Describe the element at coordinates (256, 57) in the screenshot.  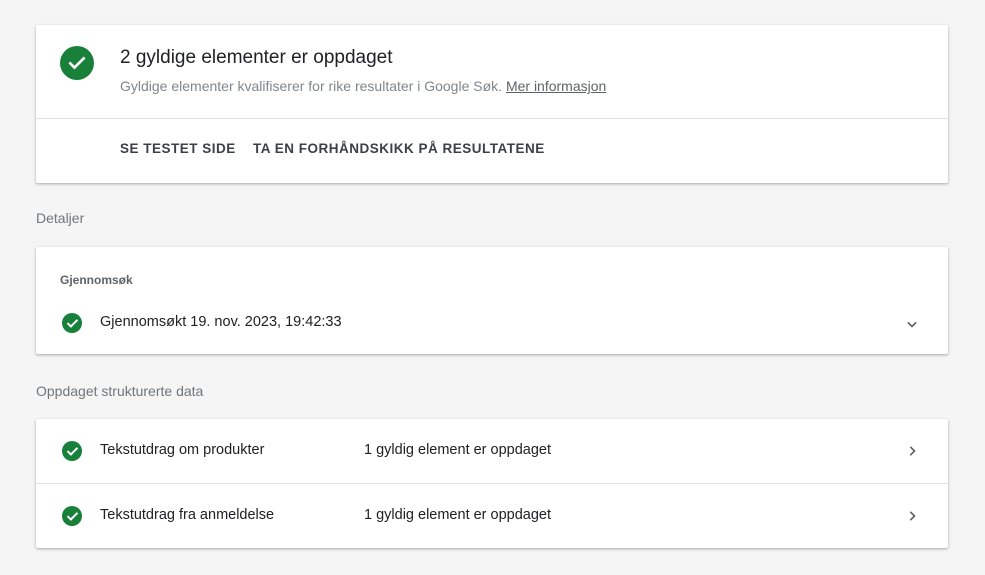
I see `result-title: 2 gyldige elementer er oppdaget` at that location.